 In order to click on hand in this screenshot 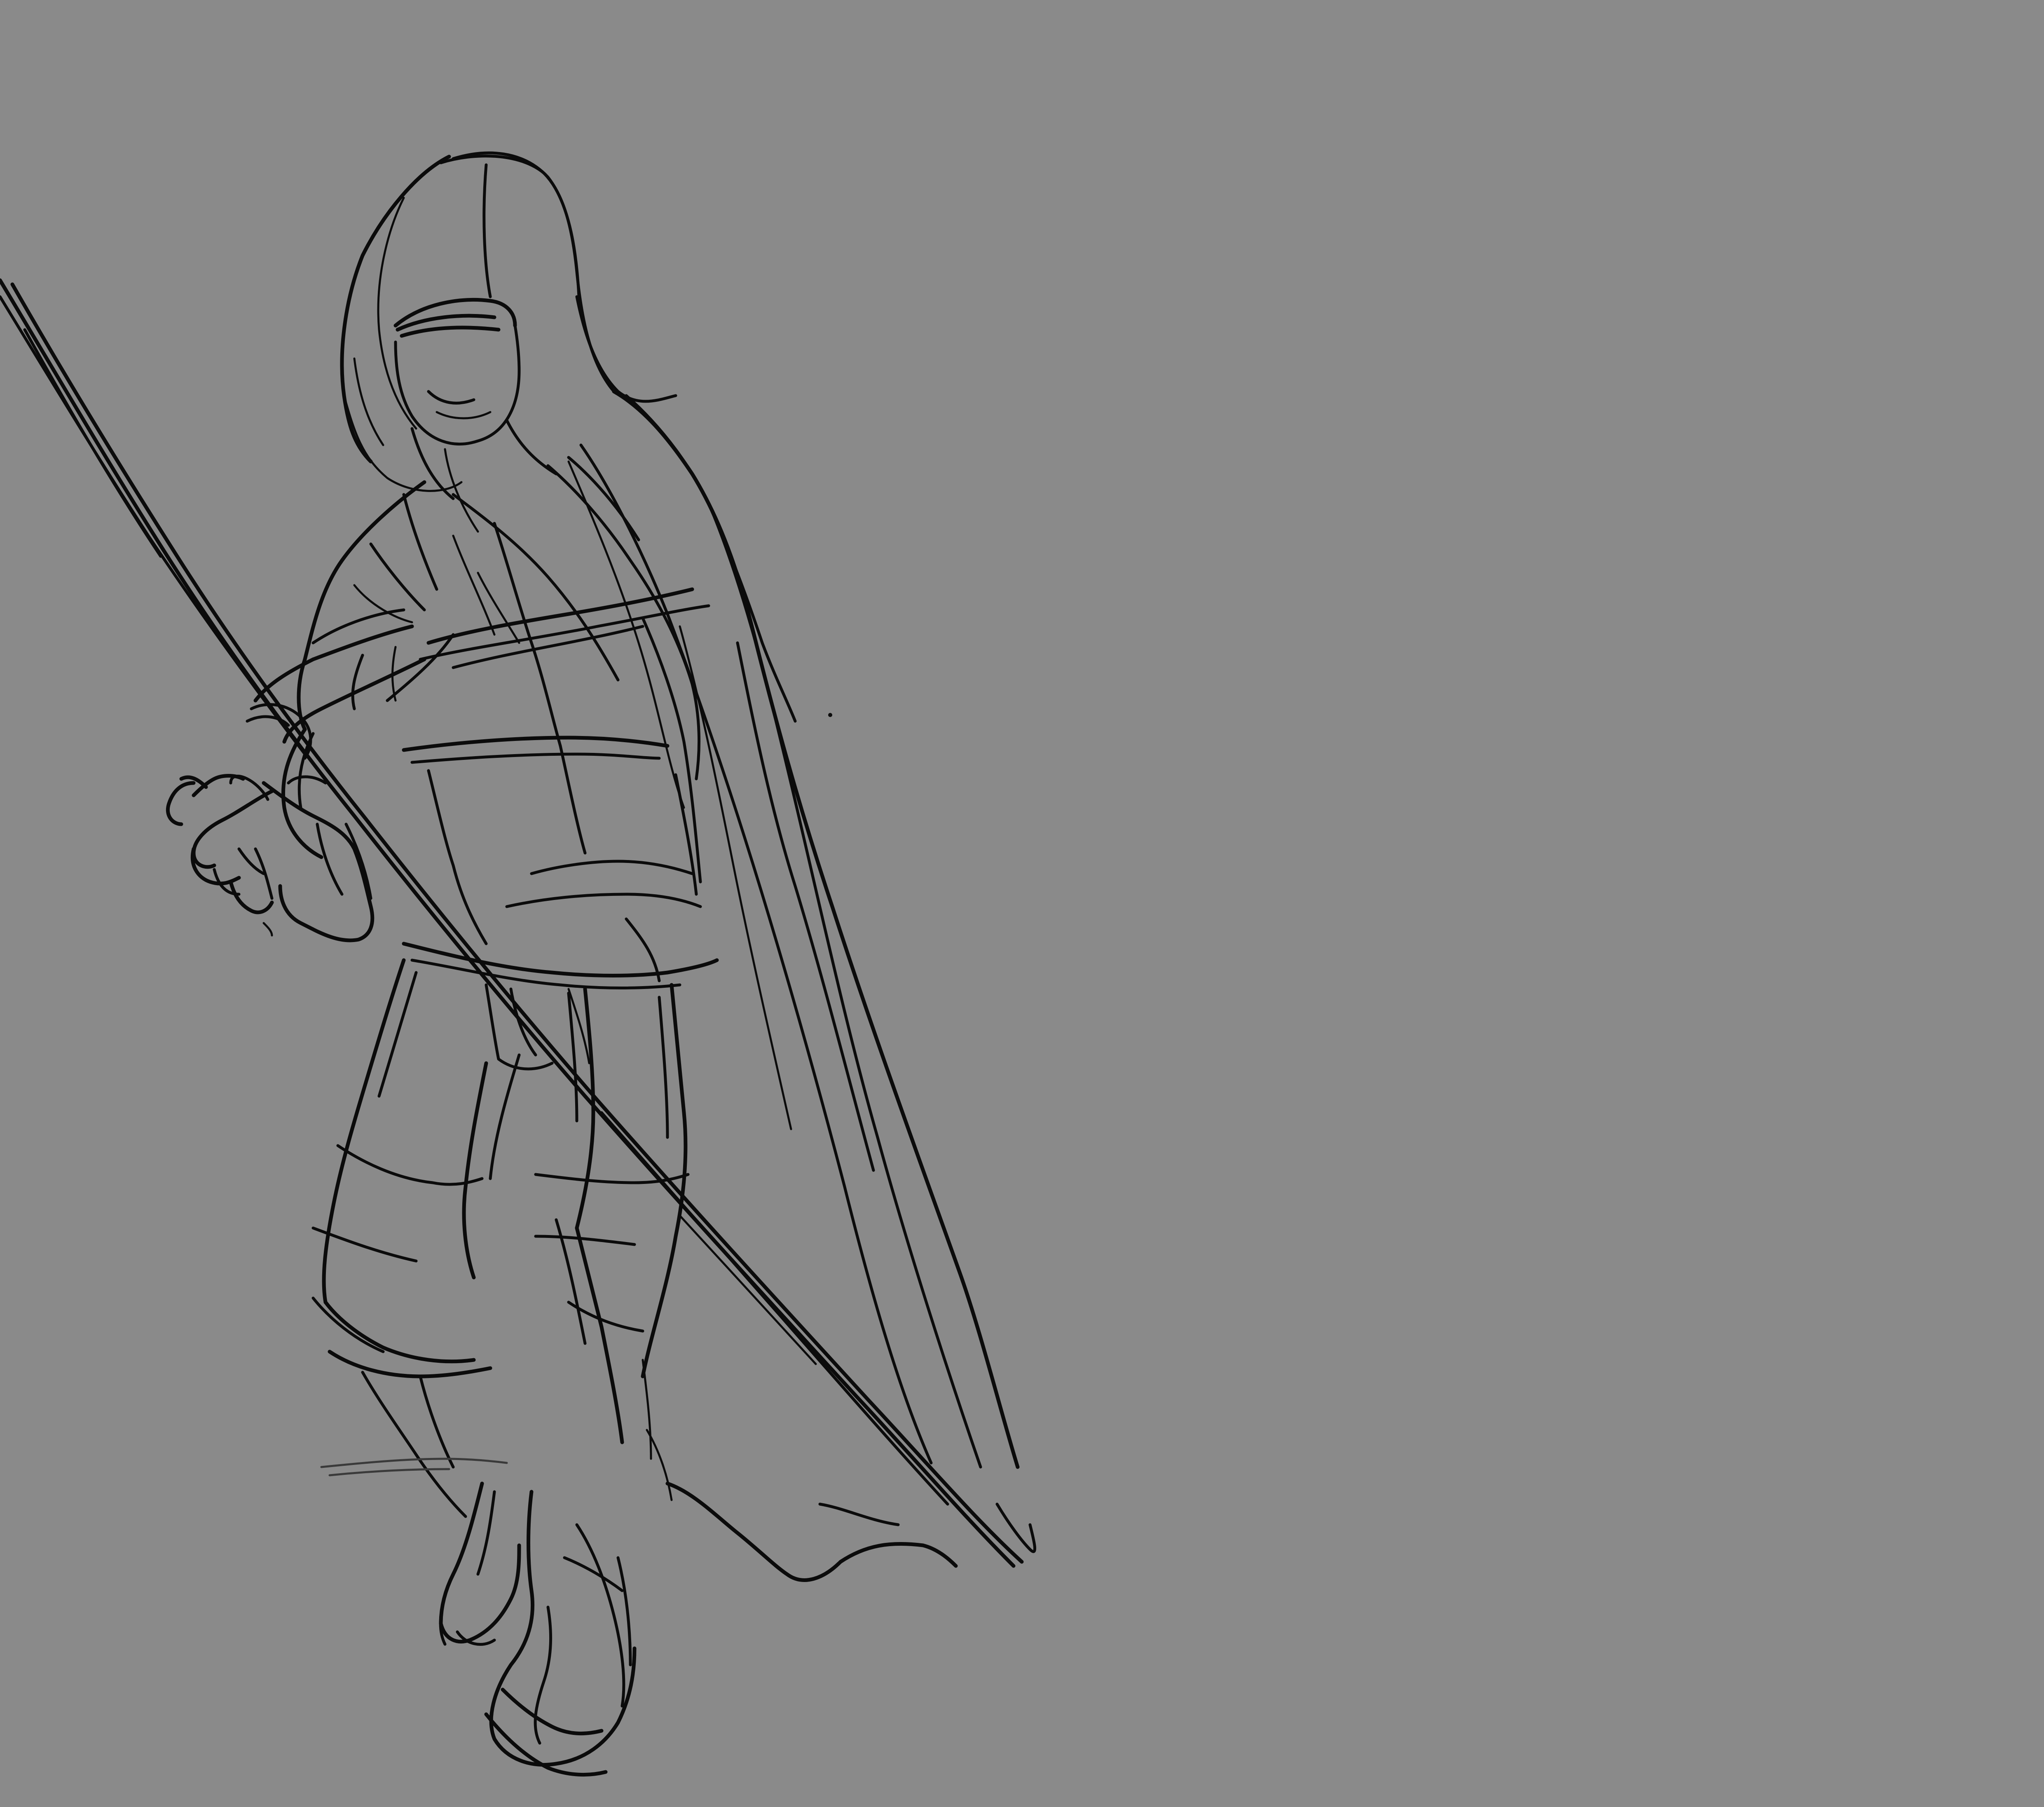, I will do `click(220, 855)`.